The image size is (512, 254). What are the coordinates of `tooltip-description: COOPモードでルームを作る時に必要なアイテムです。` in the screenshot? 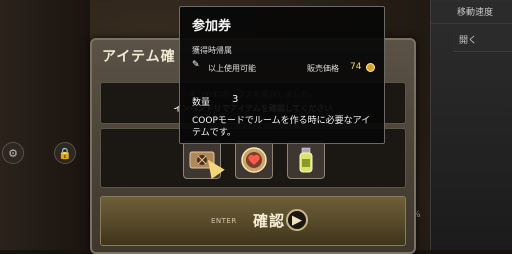 It's located at (281, 127).